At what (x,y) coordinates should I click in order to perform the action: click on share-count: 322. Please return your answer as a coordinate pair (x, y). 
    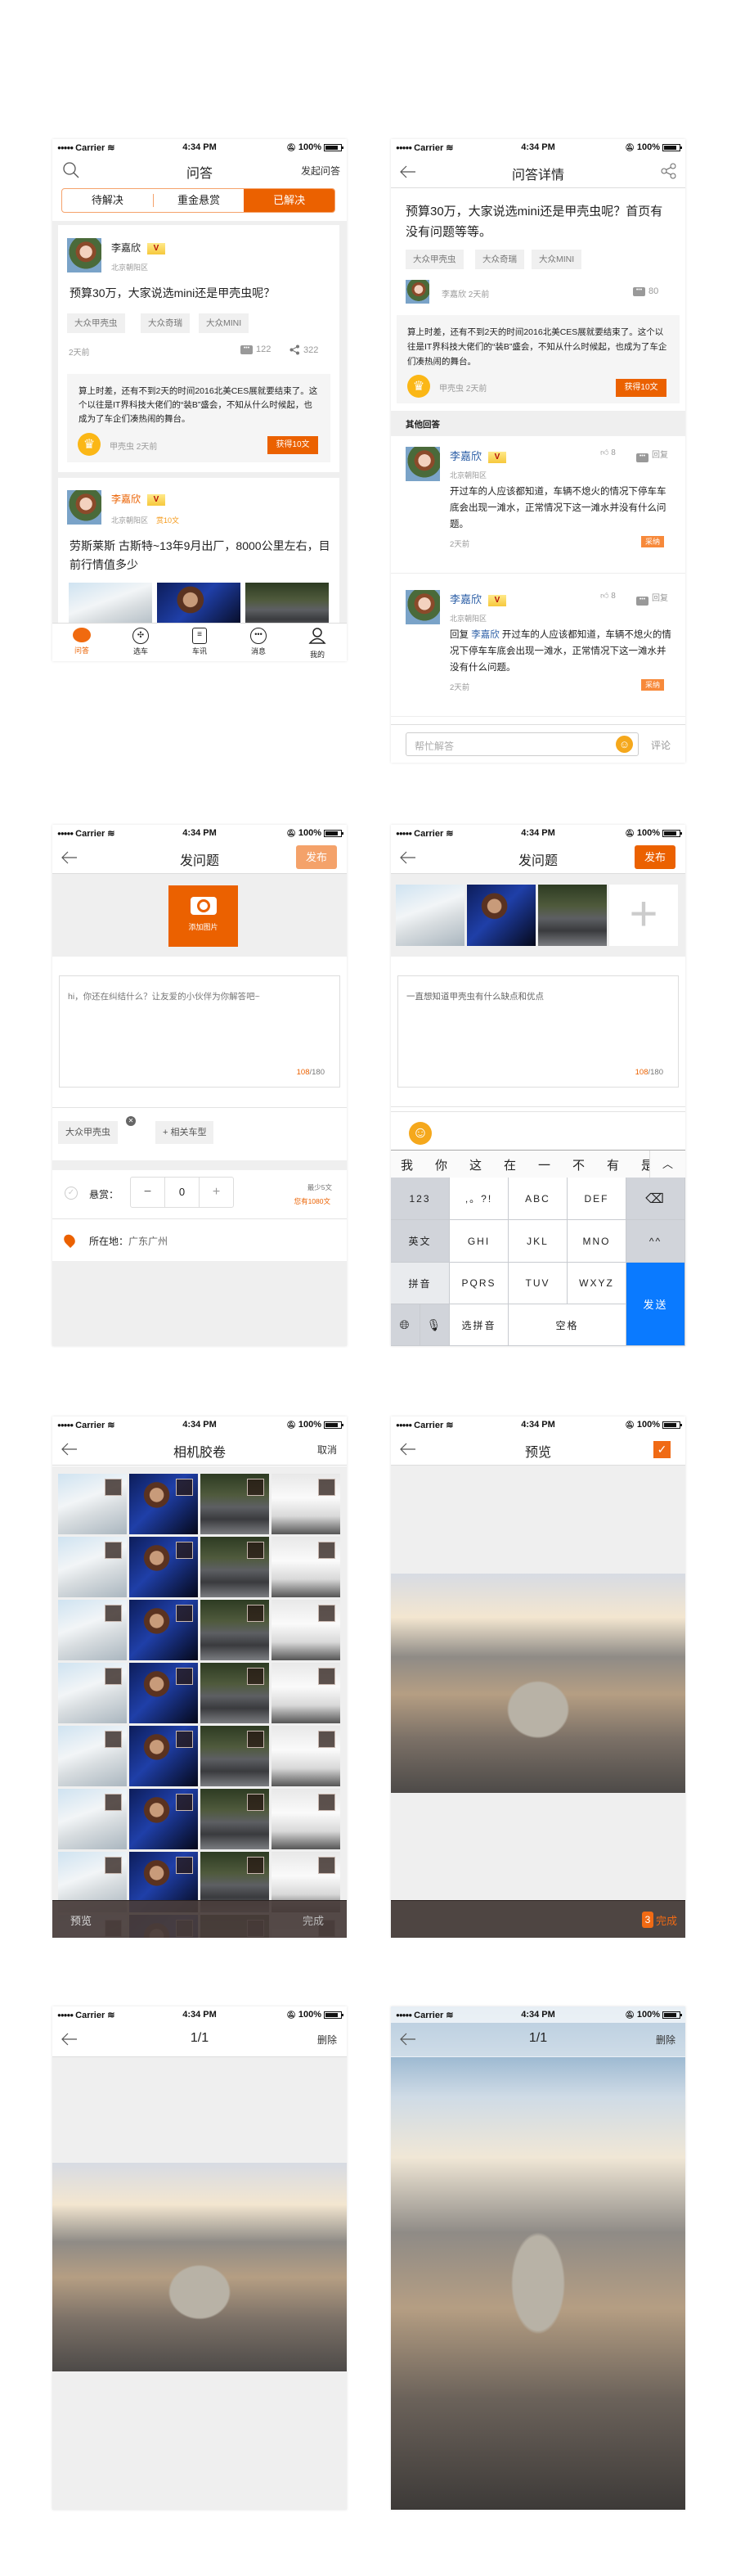
    Looking at the image, I should click on (304, 350).